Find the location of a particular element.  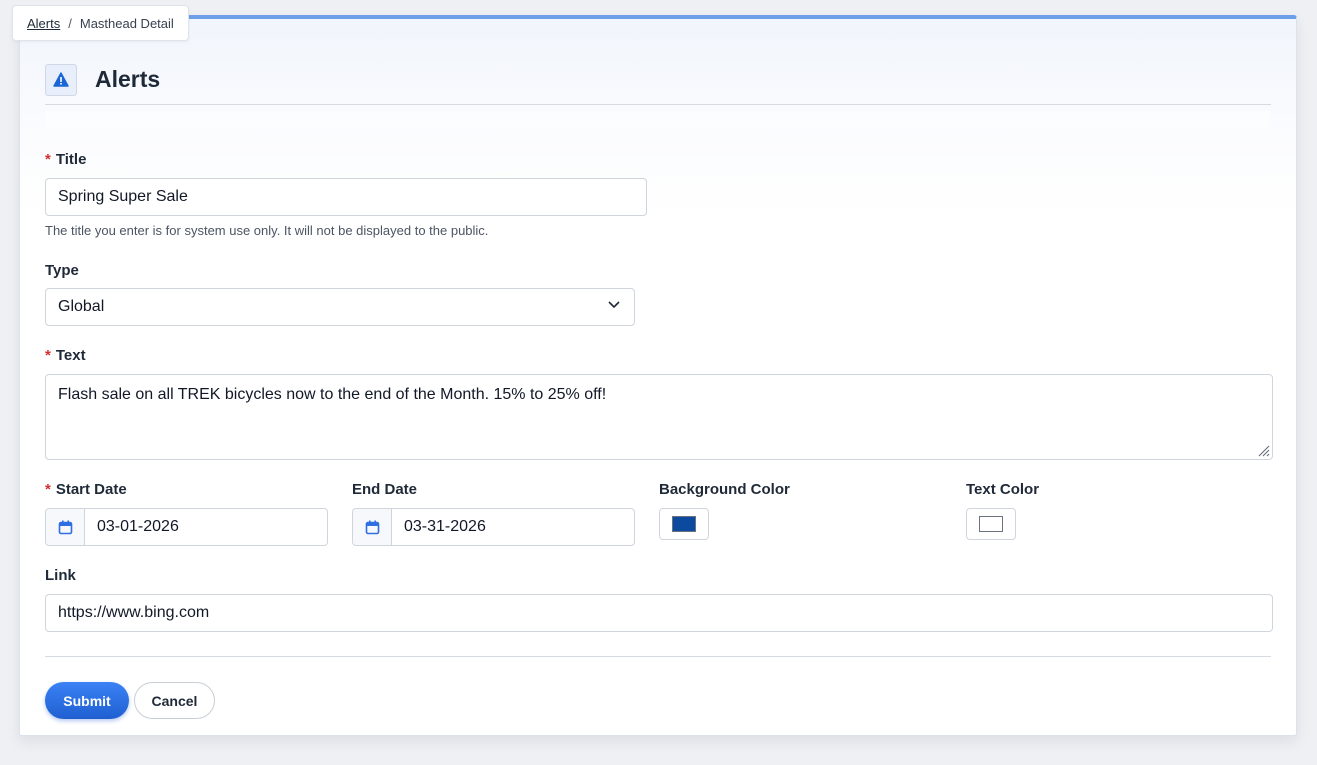

chevron-down-icon is located at coordinates (614, 305).